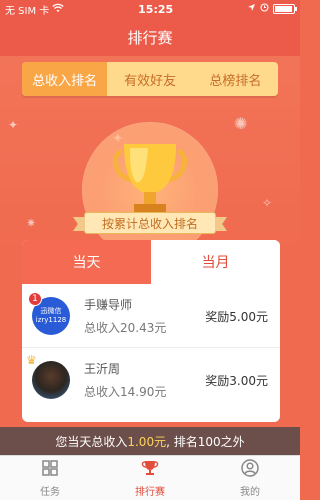  What do you see at coordinates (125, 380) in the screenshot?
I see `row-info: 王沂周 总收入14.90元` at bounding box center [125, 380].